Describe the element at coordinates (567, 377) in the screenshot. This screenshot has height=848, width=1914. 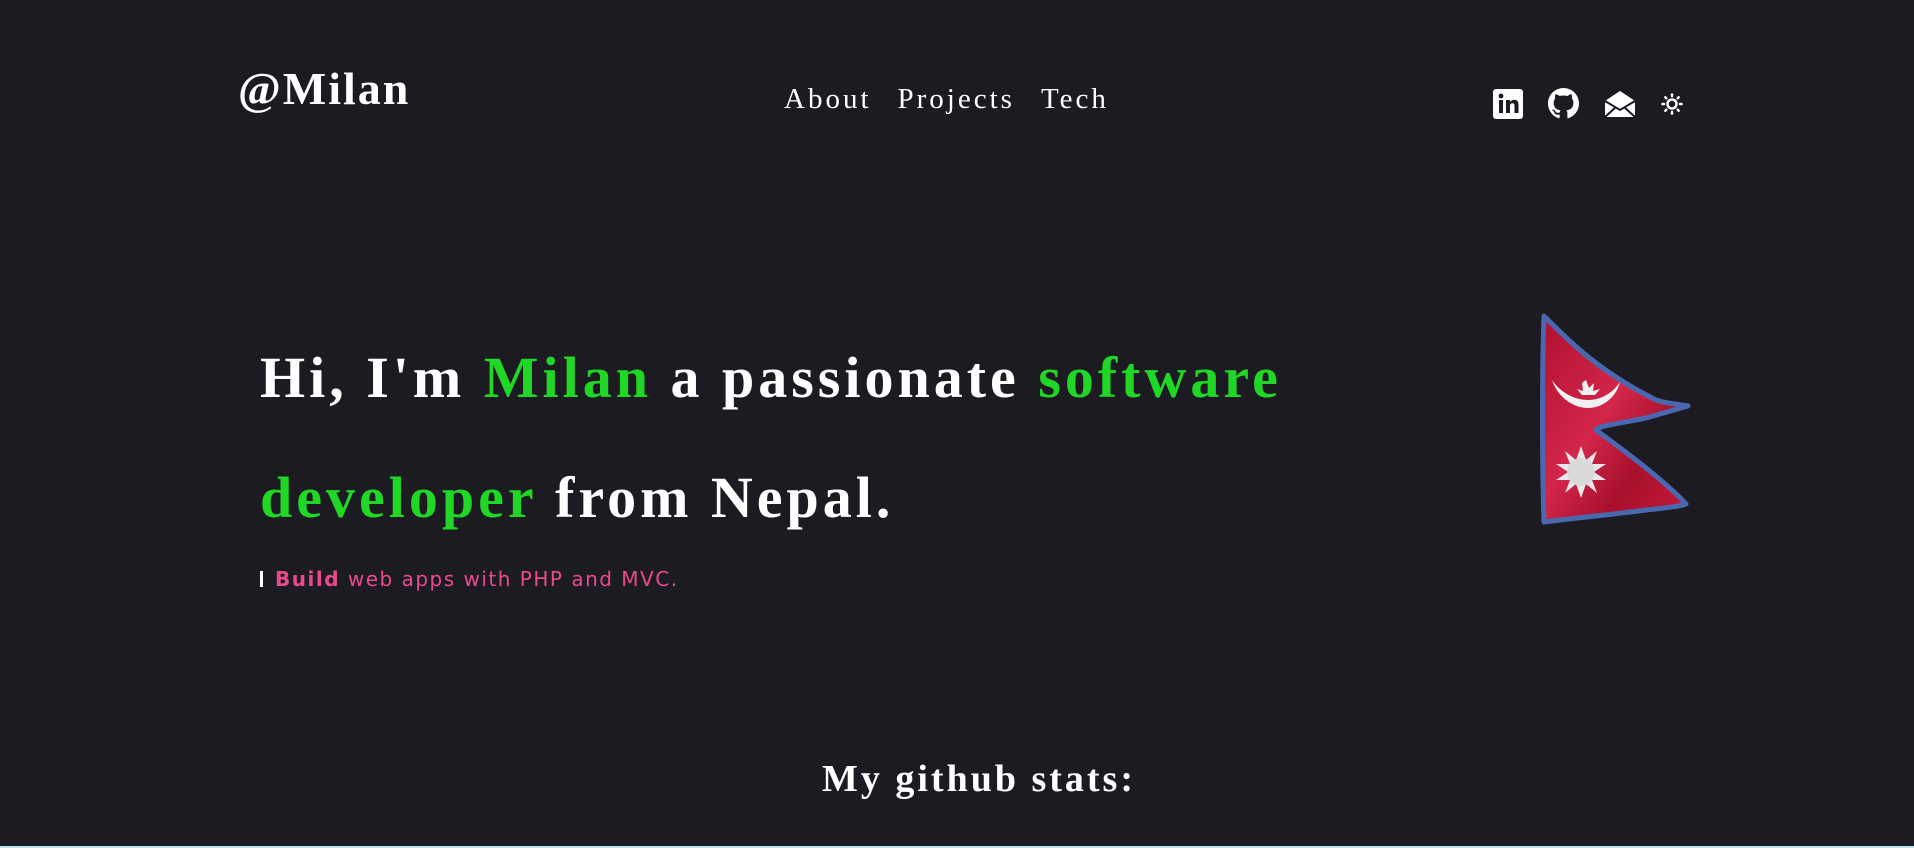
I see `hero-name: Milan` at that location.